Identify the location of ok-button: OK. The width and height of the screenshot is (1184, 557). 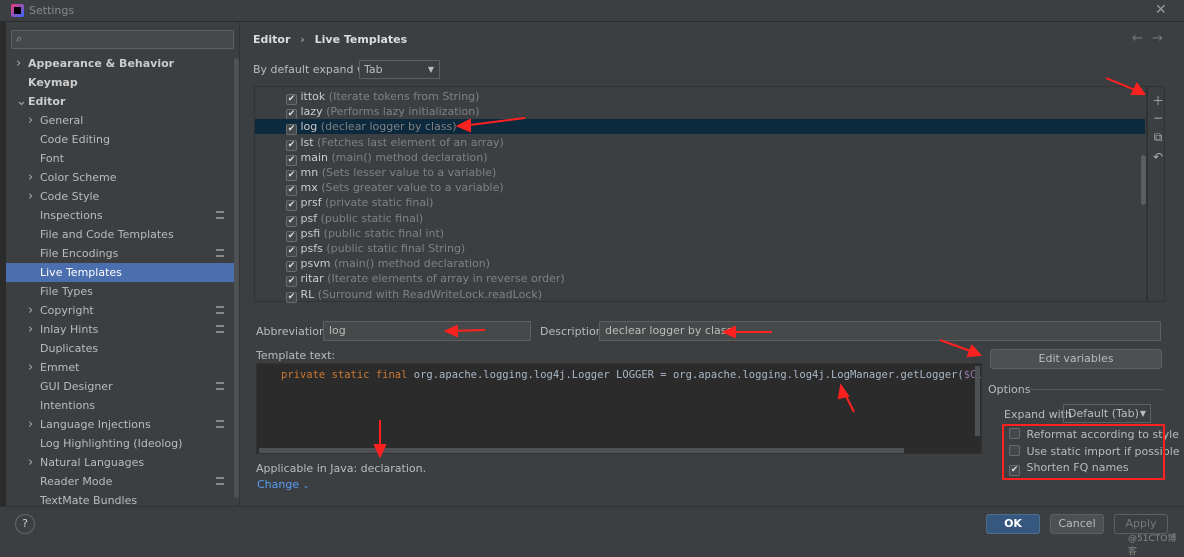
(1013, 524).